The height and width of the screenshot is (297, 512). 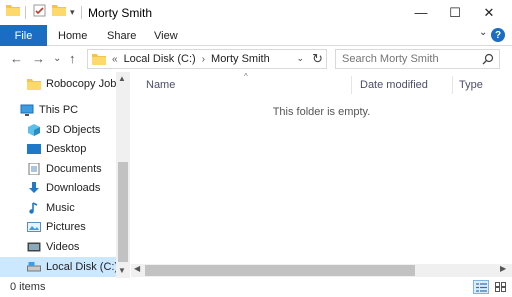 I want to click on scroll-left-icon: ◀, so click(x=137, y=268).